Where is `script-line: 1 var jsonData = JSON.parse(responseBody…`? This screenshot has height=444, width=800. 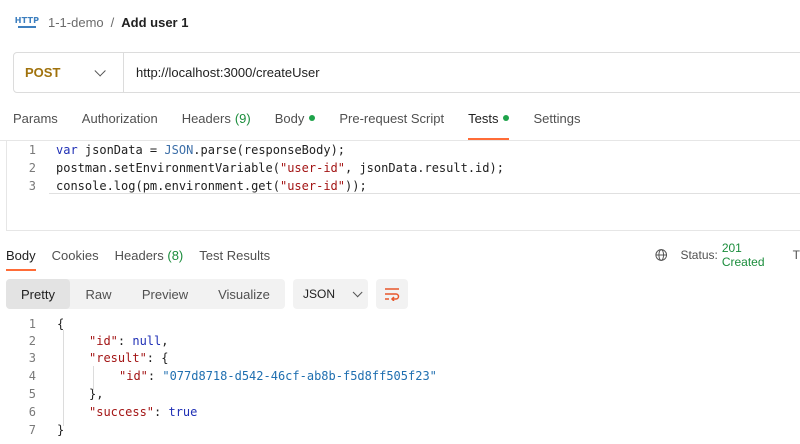 script-line: 1 var jsonData = JSON.parse(responseBody… is located at coordinates (172, 150).